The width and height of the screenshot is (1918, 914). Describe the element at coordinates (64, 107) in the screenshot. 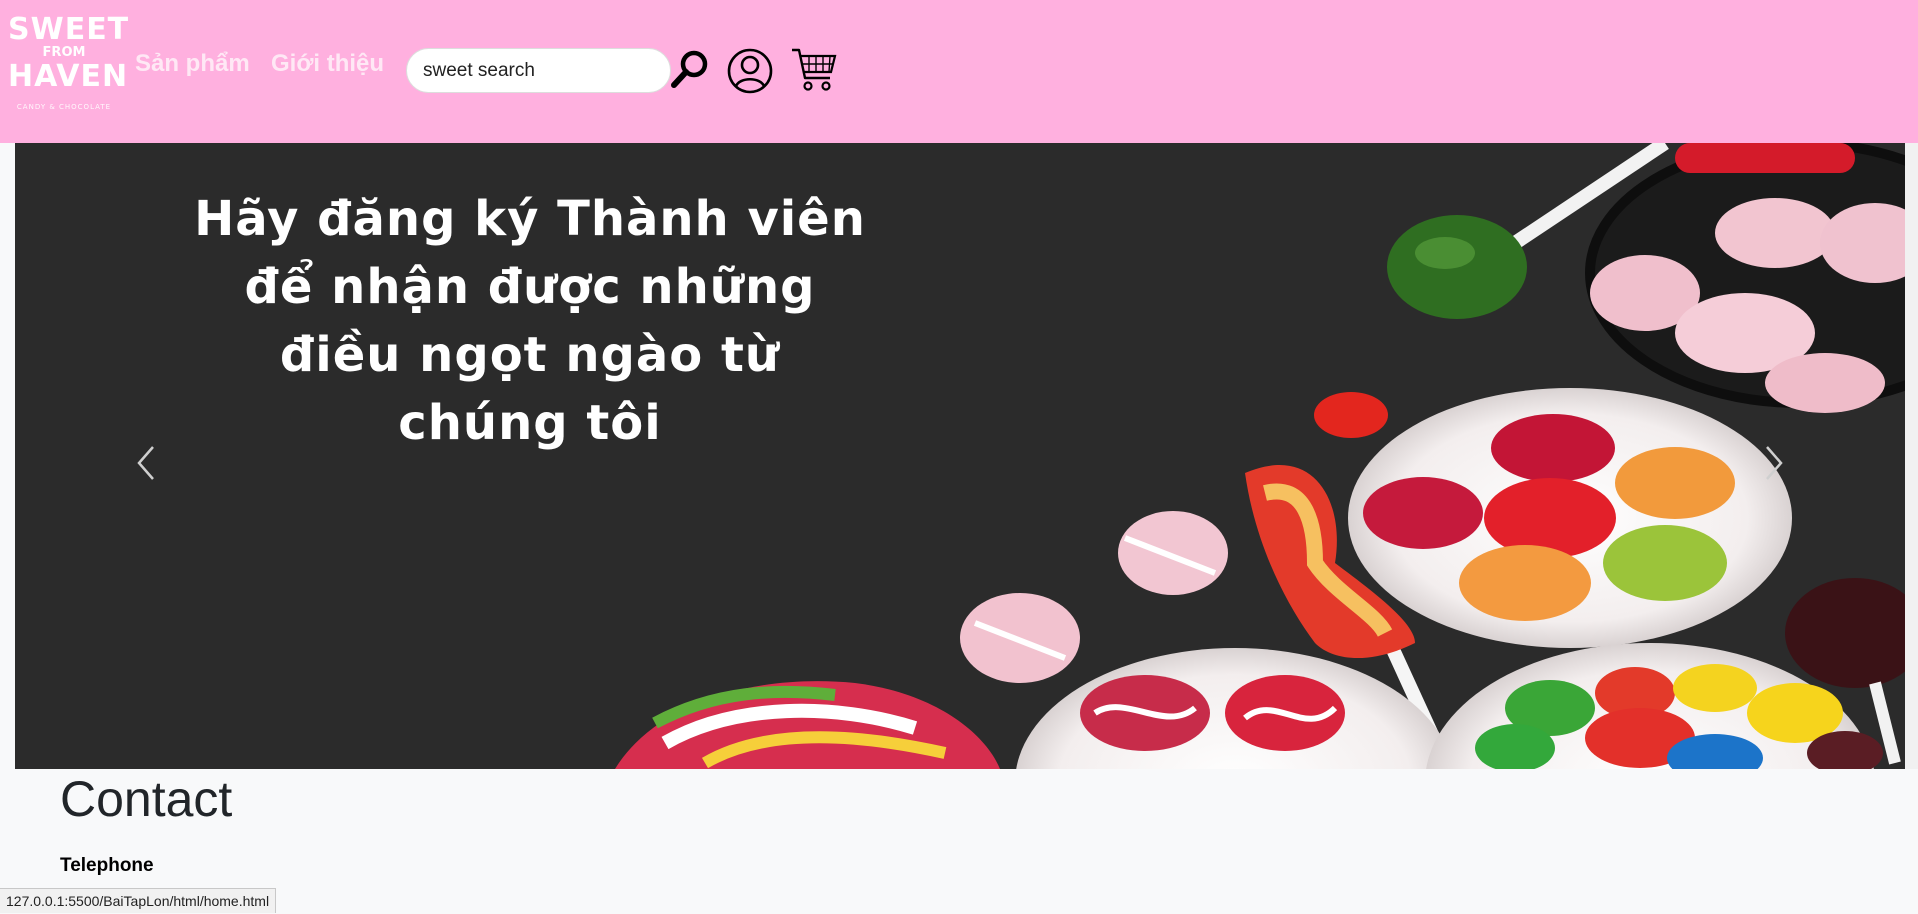

I see `logo-tagline: CANDY & CHOCOLATE` at that location.